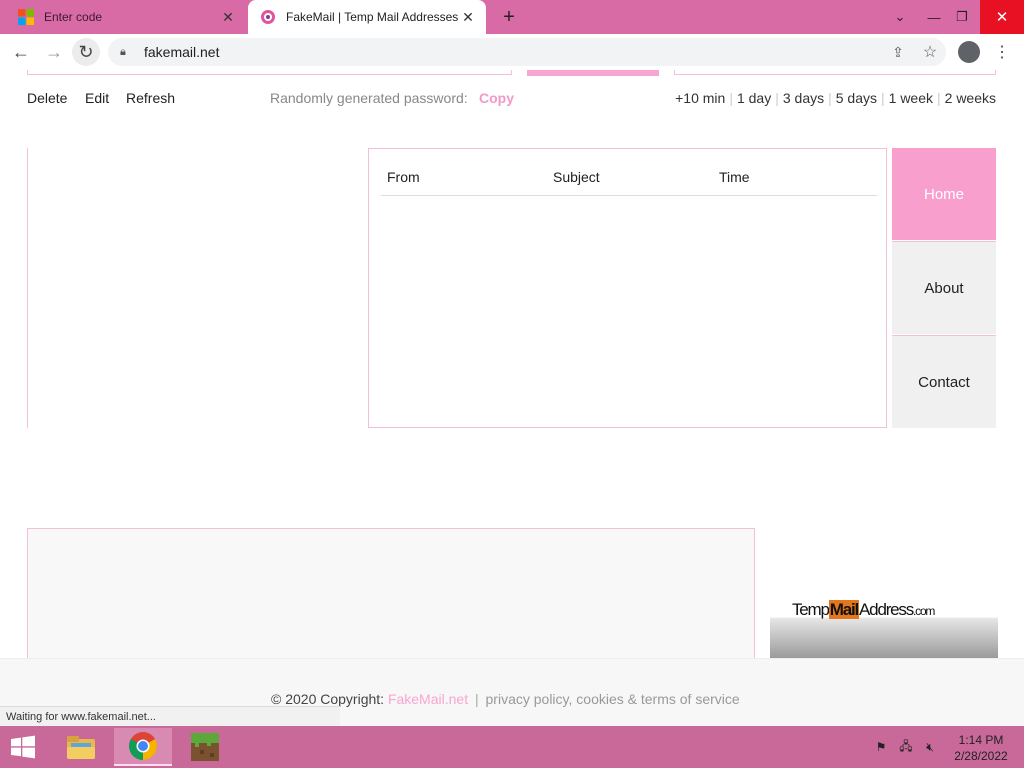 This screenshot has width=1024, height=768. What do you see at coordinates (981, 748) in the screenshot?
I see `system-clock: 1:14 PM 2/28/2022` at bounding box center [981, 748].